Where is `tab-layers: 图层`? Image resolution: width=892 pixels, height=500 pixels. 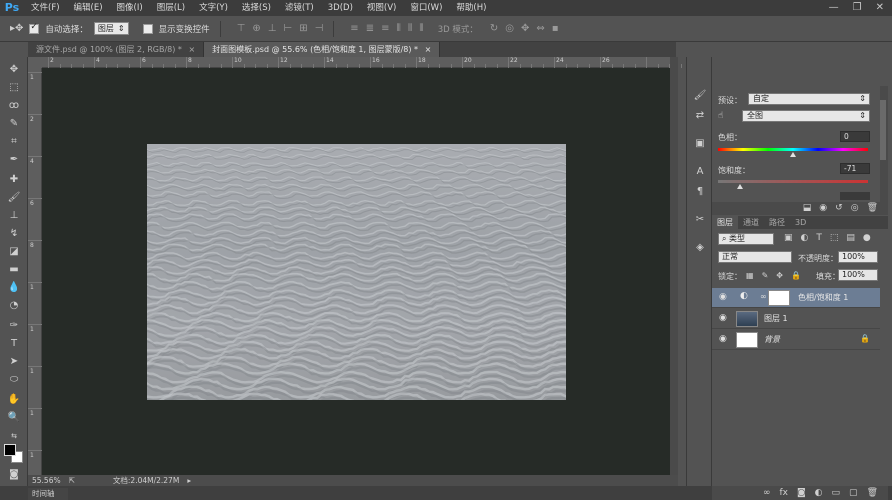
tab-layers: 图层 is located at coordinates (725, 222).